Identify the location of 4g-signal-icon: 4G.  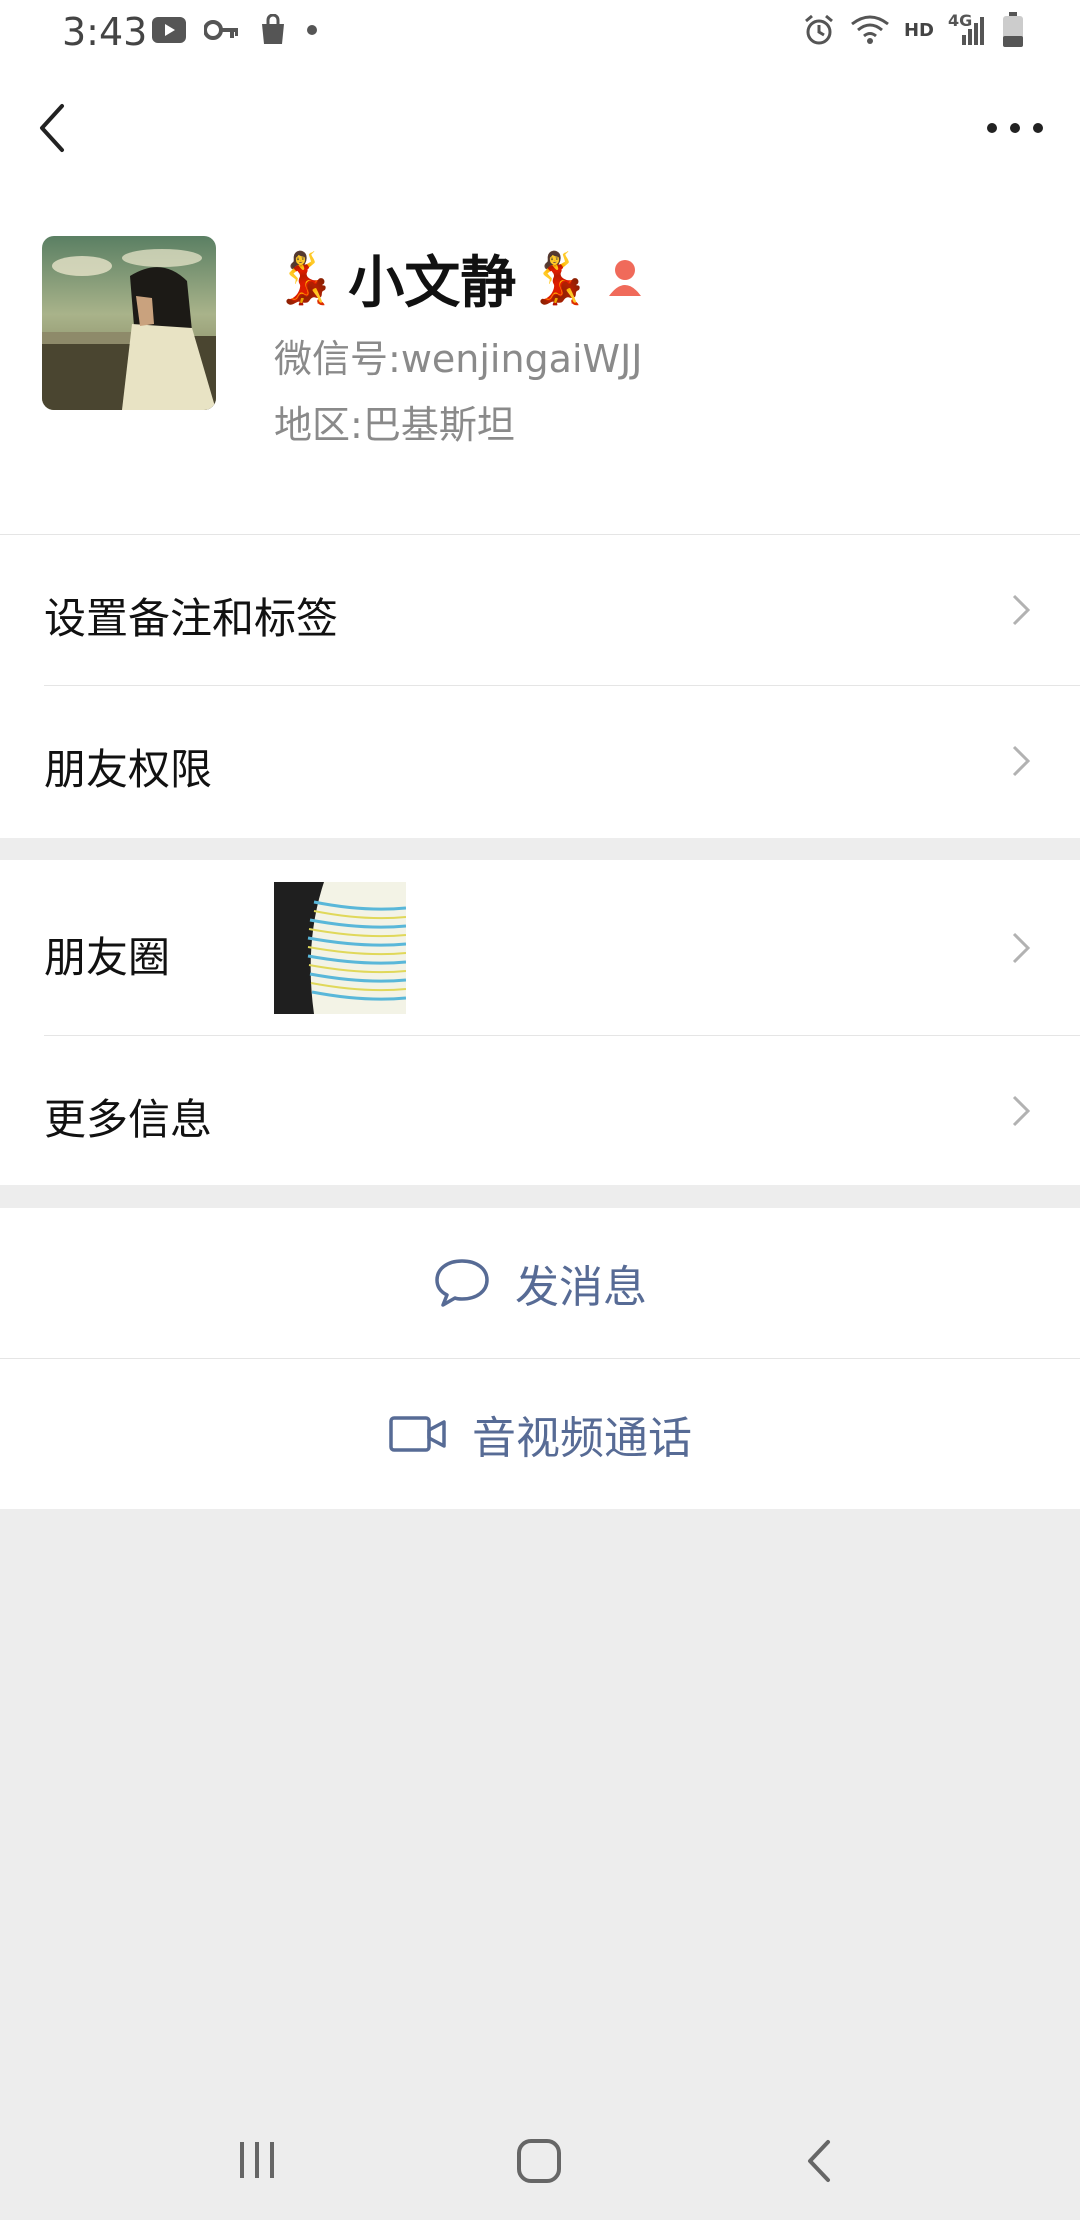
(968, 29).